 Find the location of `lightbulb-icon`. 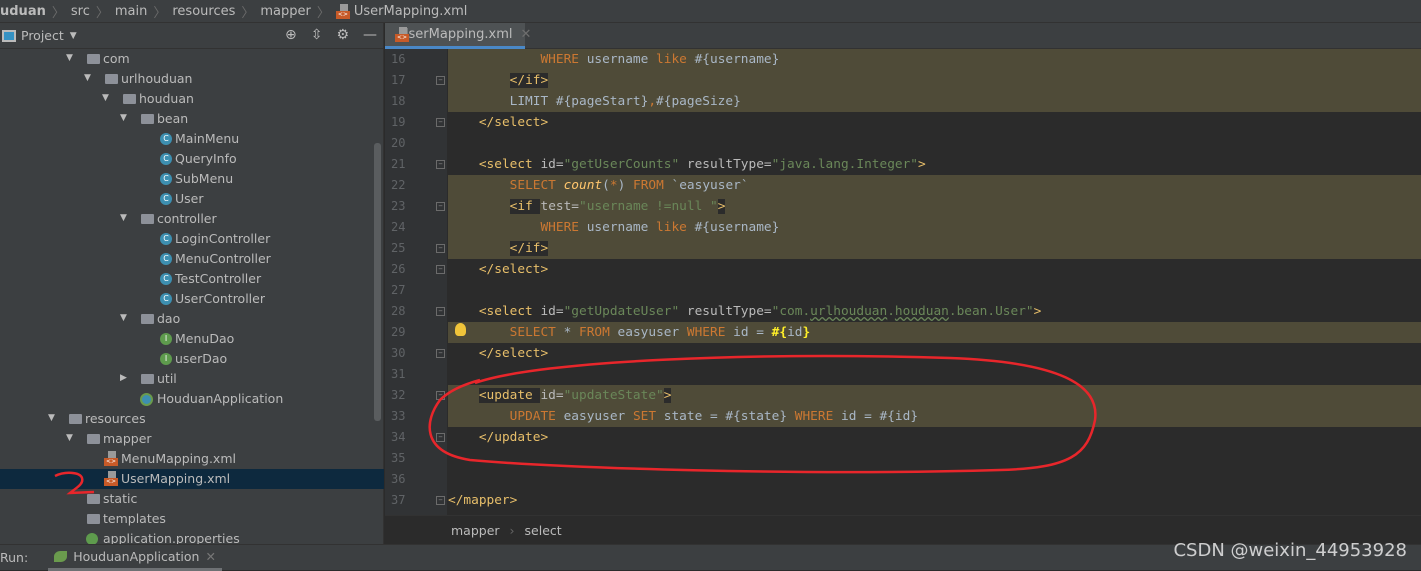

lightbulb-icon is located at coordinates (460, 329).